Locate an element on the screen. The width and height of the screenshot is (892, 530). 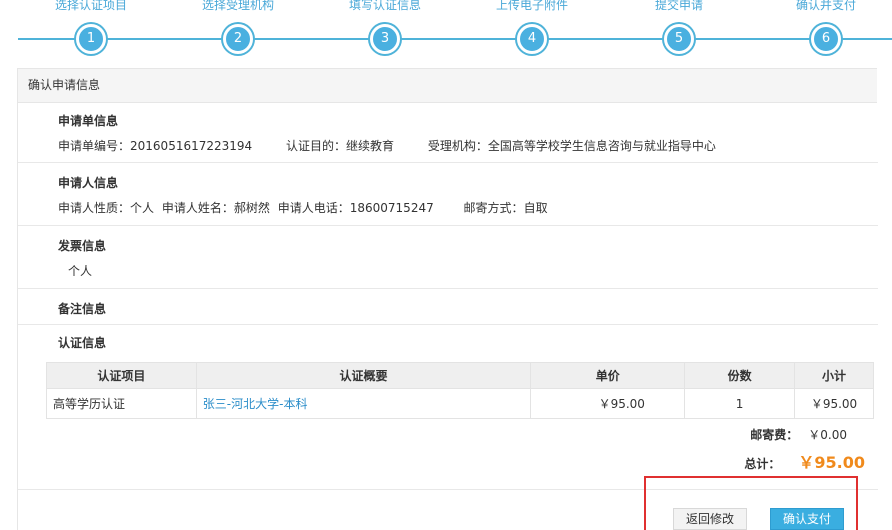
step-number: 2 is located at coordinates (238, 39).